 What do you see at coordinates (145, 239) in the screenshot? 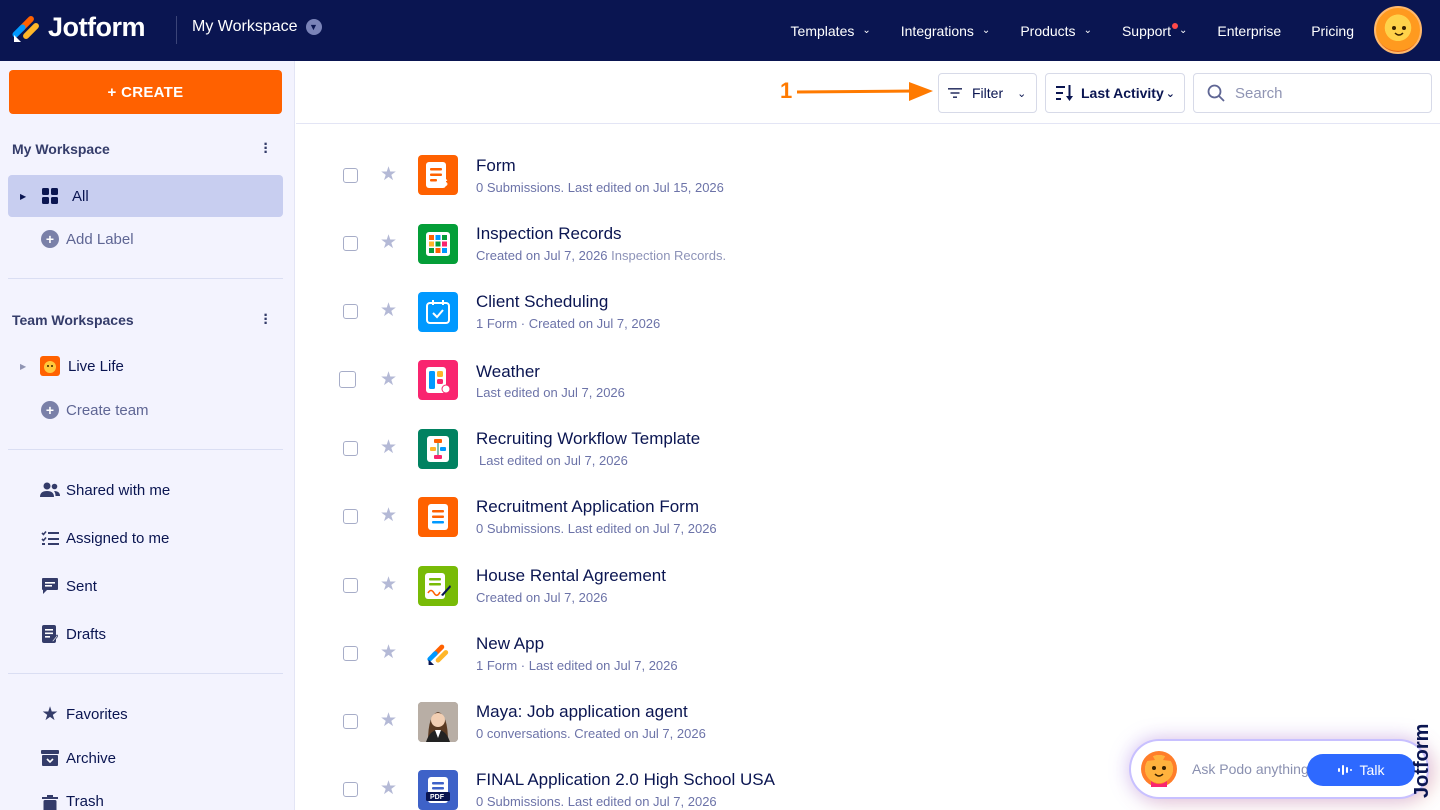
I see `sidebar-item-add-label: + Add Label` at bounding box center [145, 239].